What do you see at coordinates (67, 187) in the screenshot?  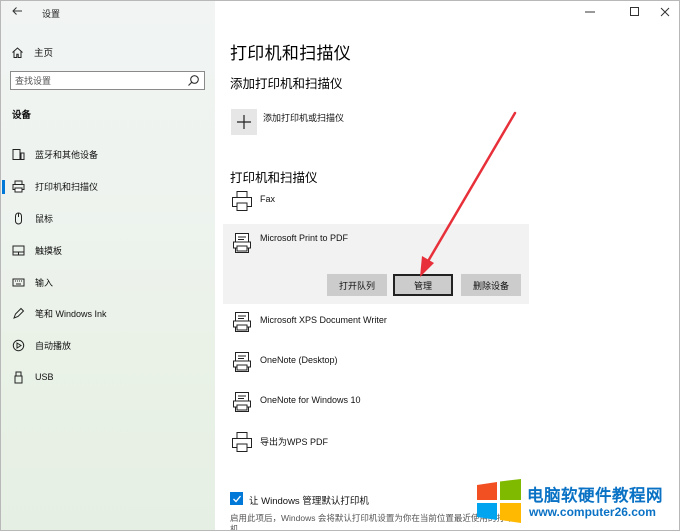 I see `sidebar-item-label: 打印机和扫描仪` at bounding box center [67, 187].